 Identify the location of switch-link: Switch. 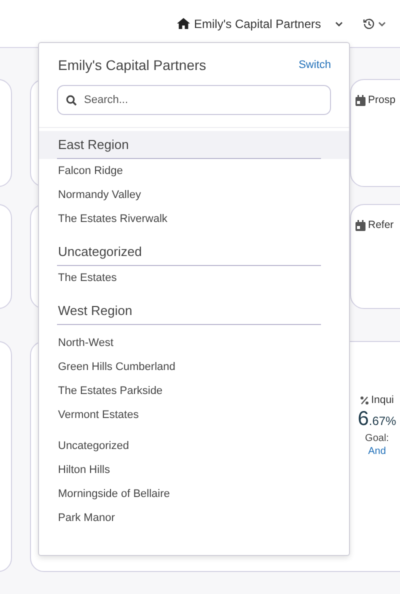
(314, 65).